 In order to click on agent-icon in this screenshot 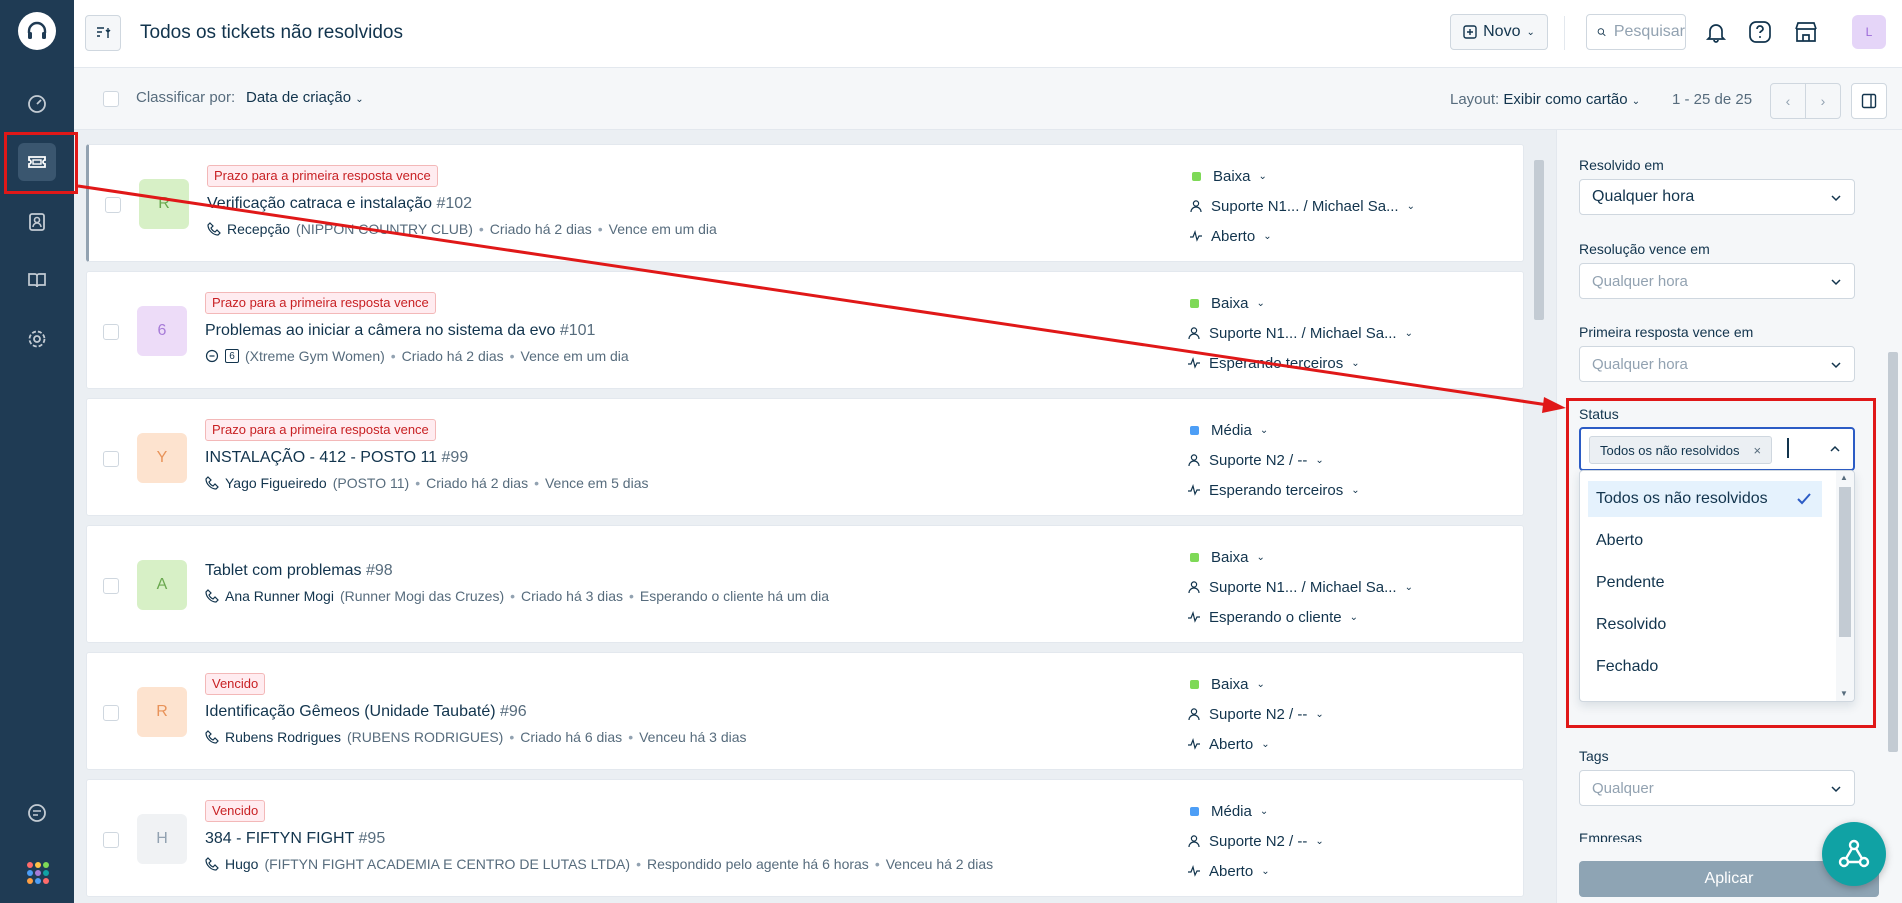, I will do `click(1194, 333)`.